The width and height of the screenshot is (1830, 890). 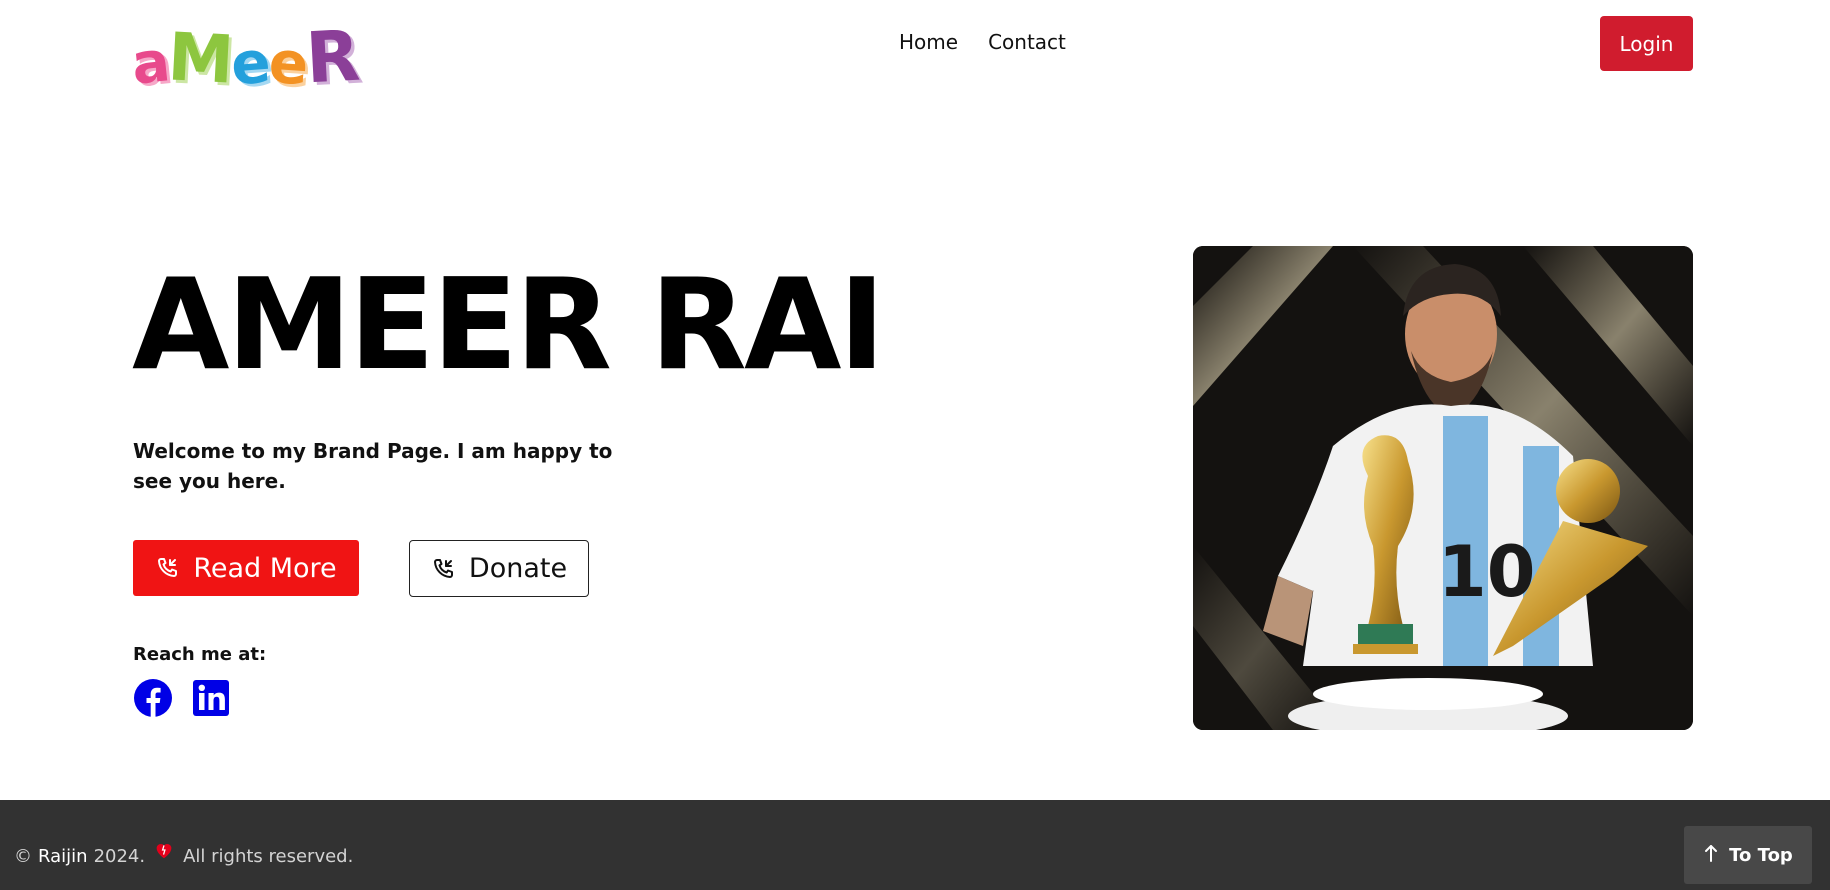 I want to click on hero-title: AMEER RAI, so click(x=508, y=324).